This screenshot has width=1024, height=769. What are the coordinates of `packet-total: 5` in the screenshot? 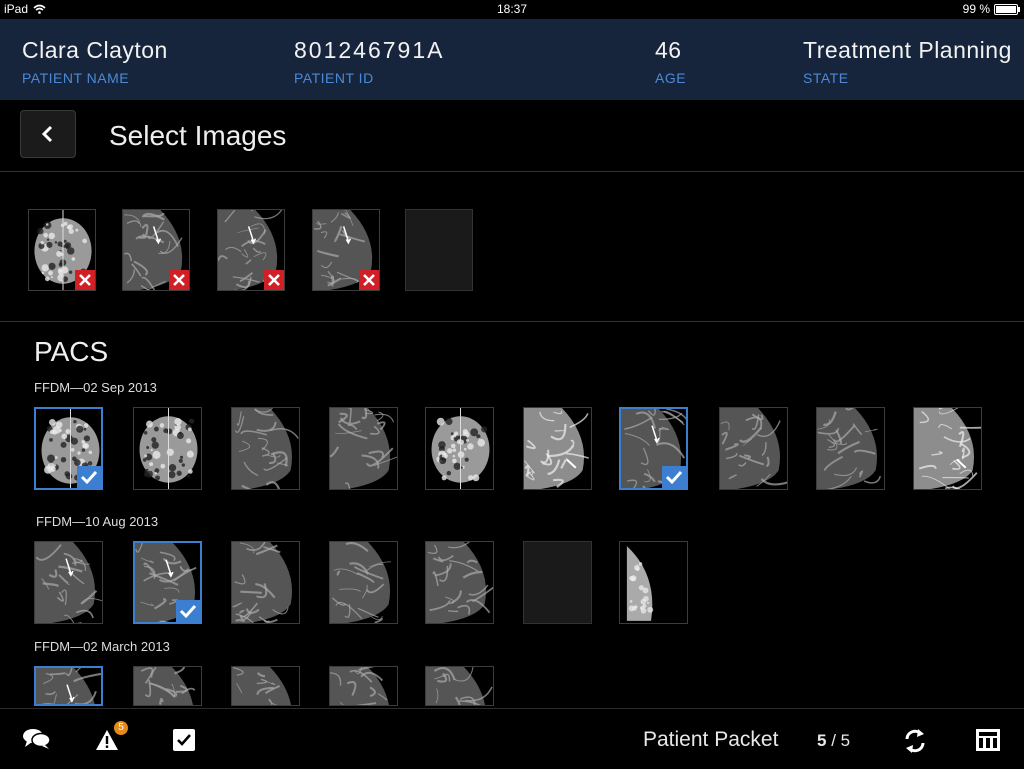 It's located at (845, 740).